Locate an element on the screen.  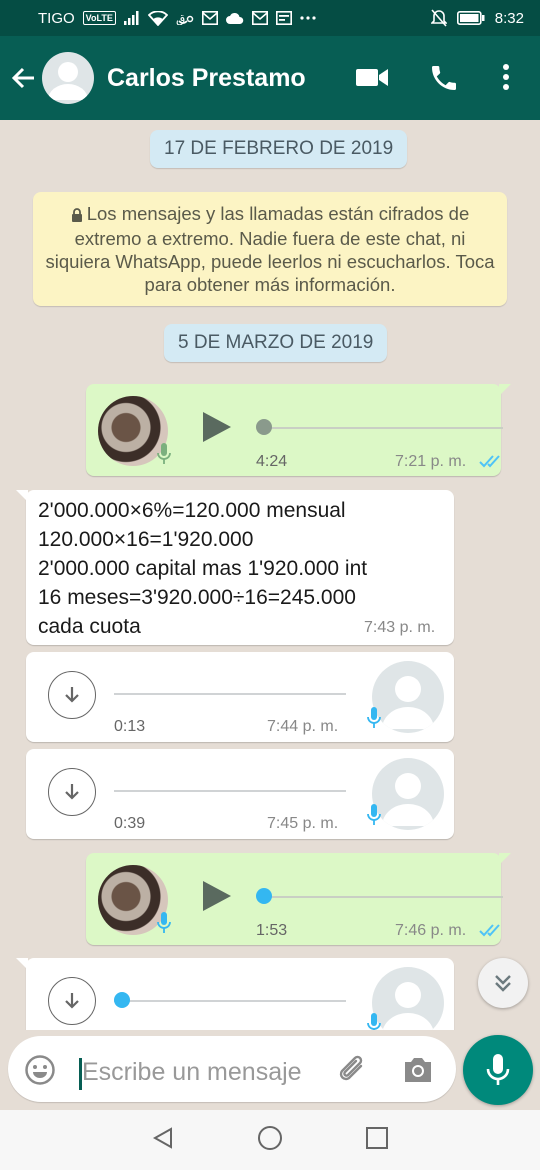
more-dots-icon is located at coordinates (308, 18).